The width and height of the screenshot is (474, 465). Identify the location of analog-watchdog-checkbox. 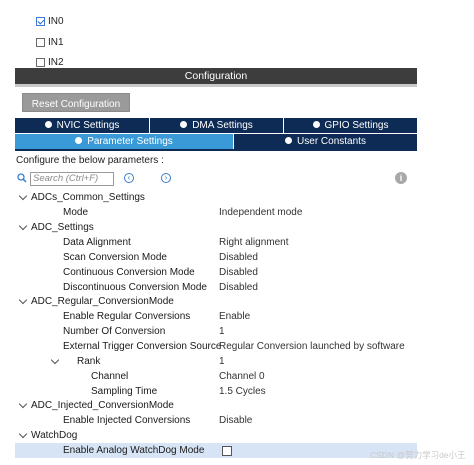
(227, 451).